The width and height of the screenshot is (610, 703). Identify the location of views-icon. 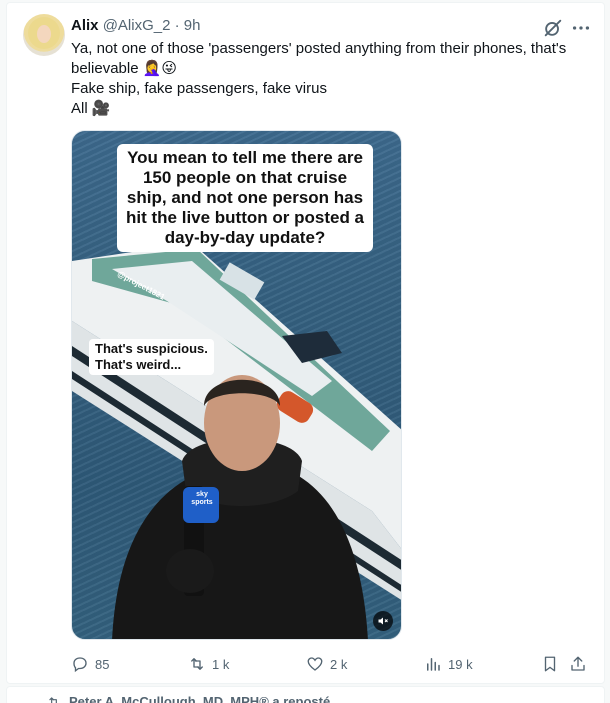
(433, 664).